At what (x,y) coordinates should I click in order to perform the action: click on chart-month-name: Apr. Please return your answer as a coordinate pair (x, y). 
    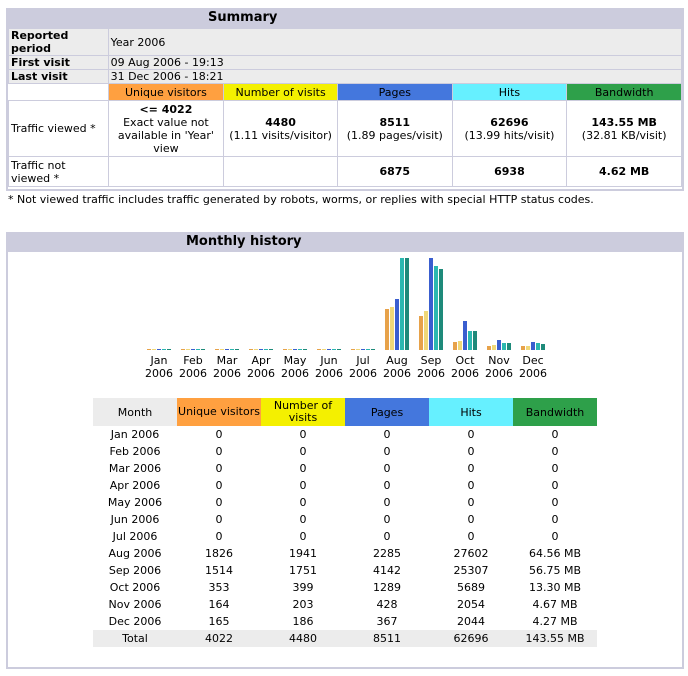
    Looking at the image, I should click on (261, 360).